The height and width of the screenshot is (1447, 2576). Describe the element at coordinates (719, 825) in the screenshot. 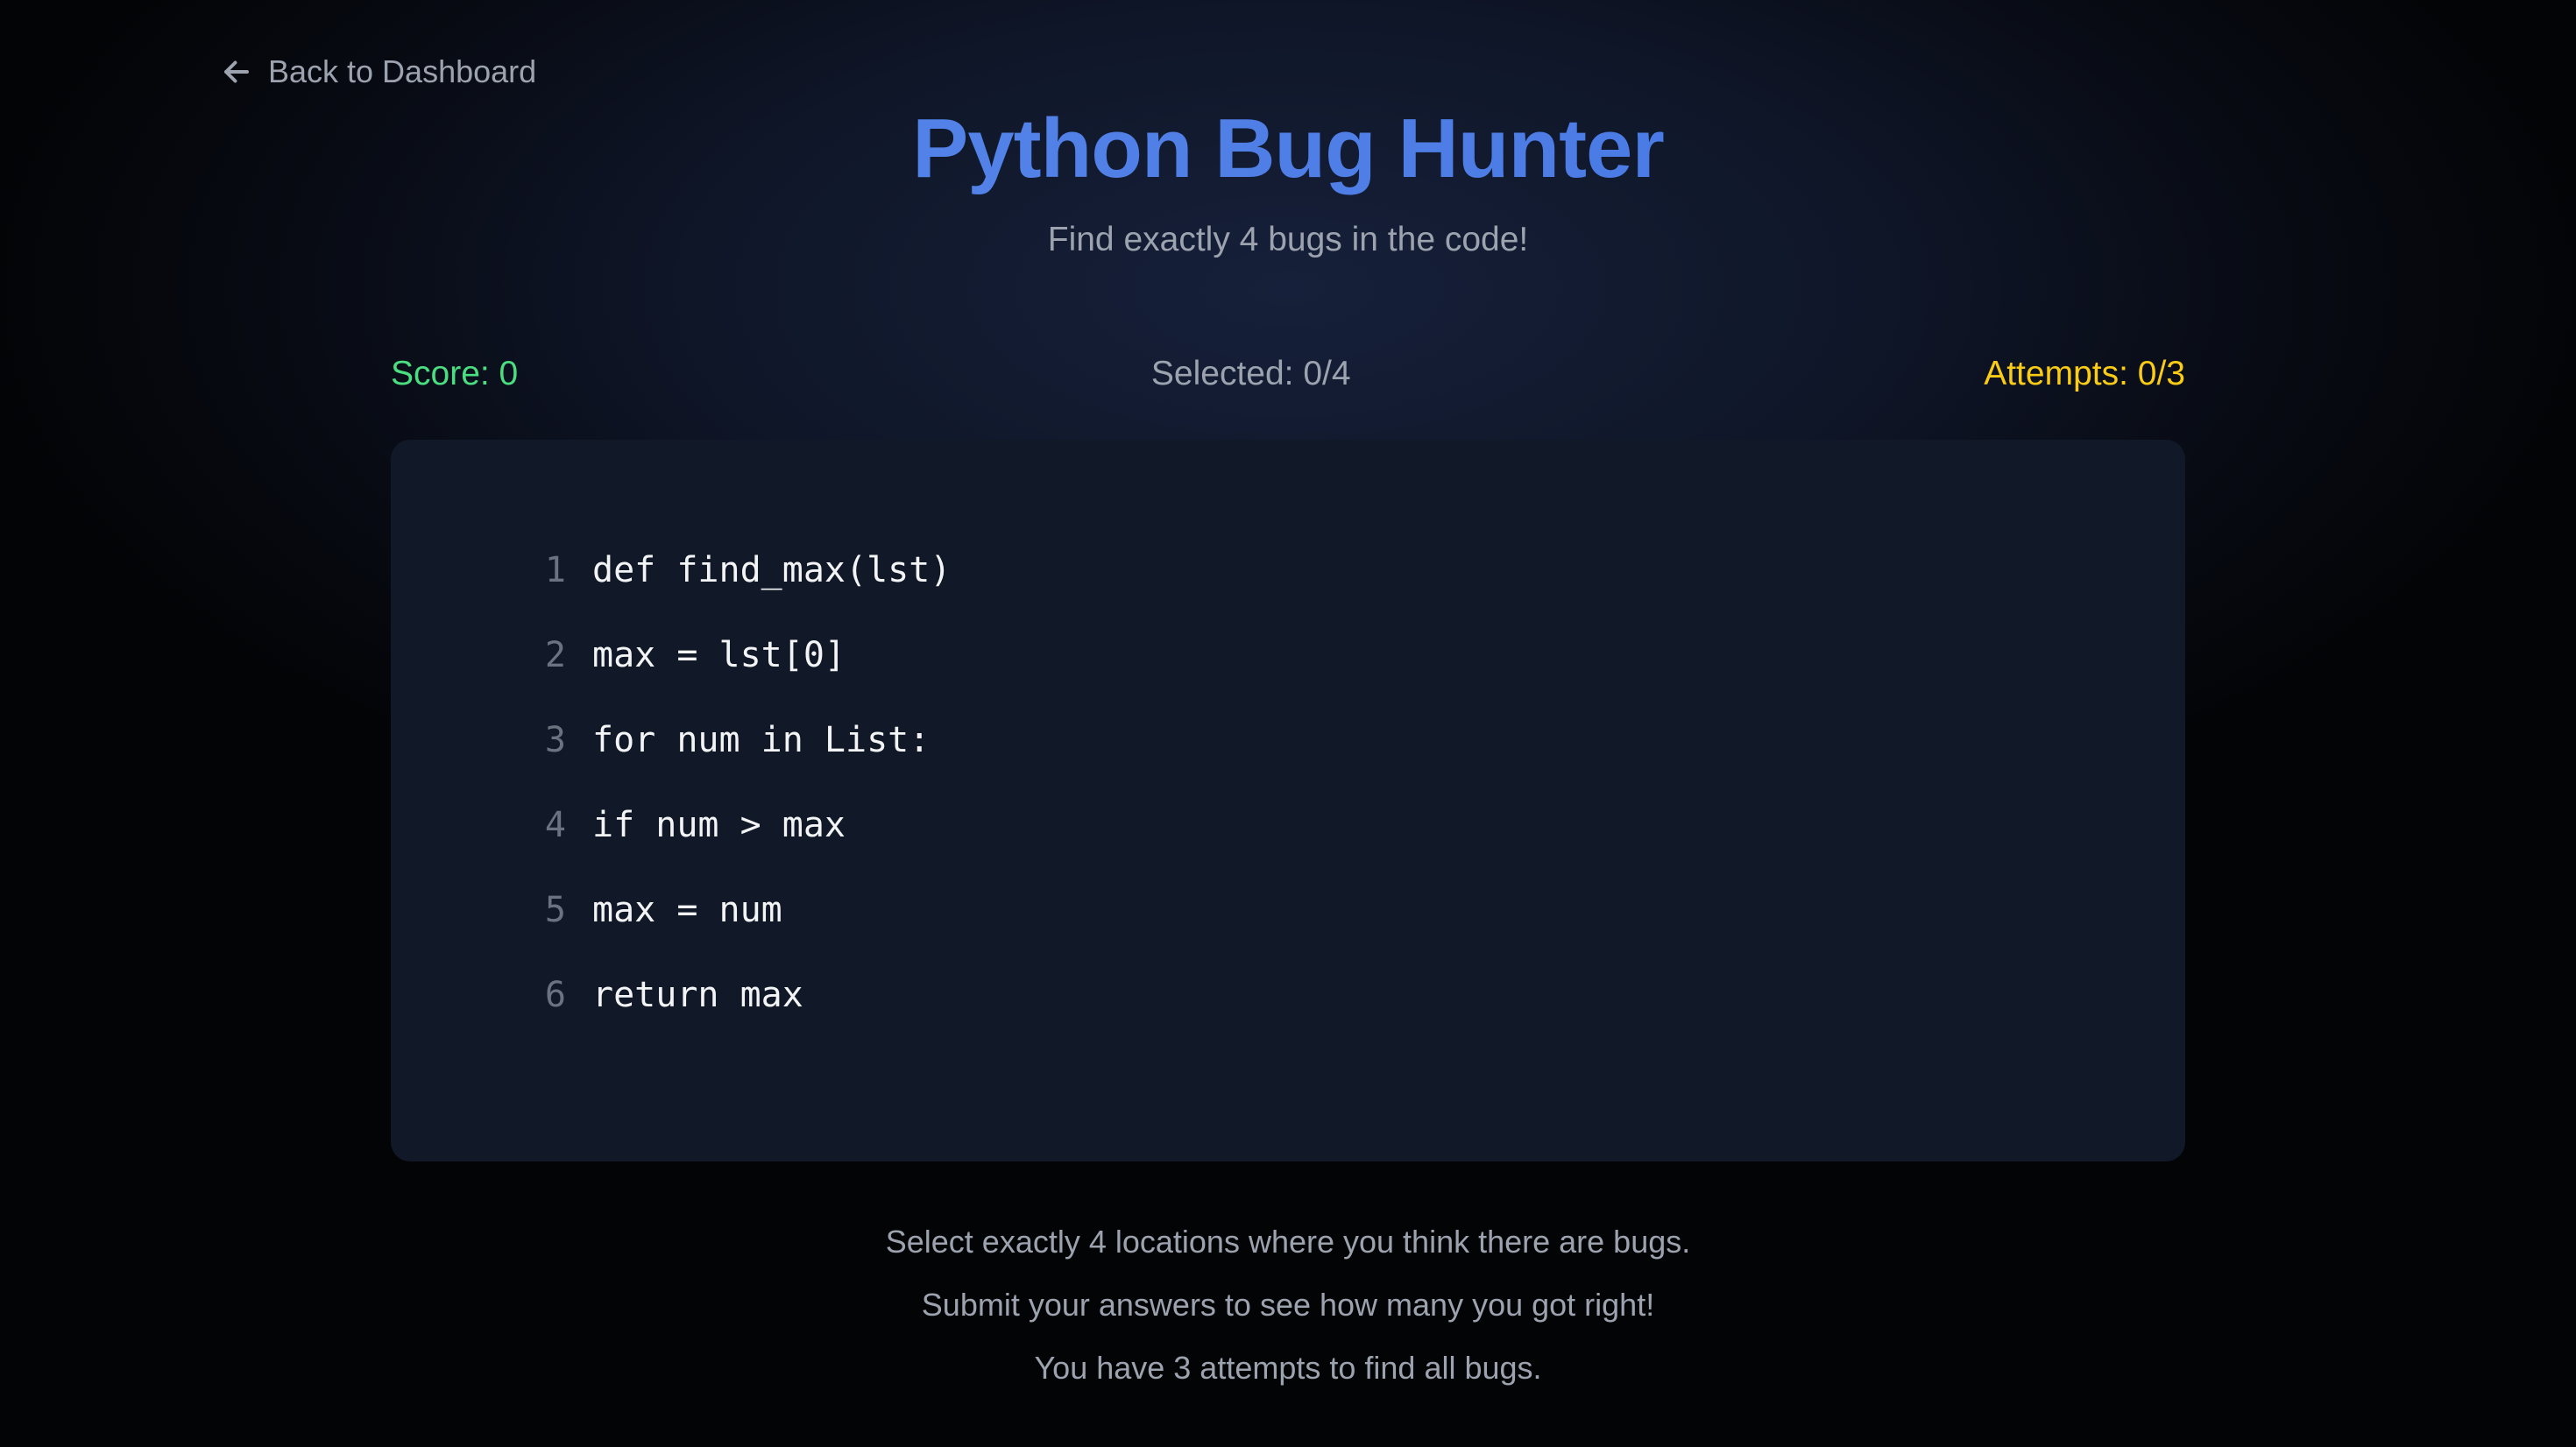

I see `line-code: if num > max` at that location.